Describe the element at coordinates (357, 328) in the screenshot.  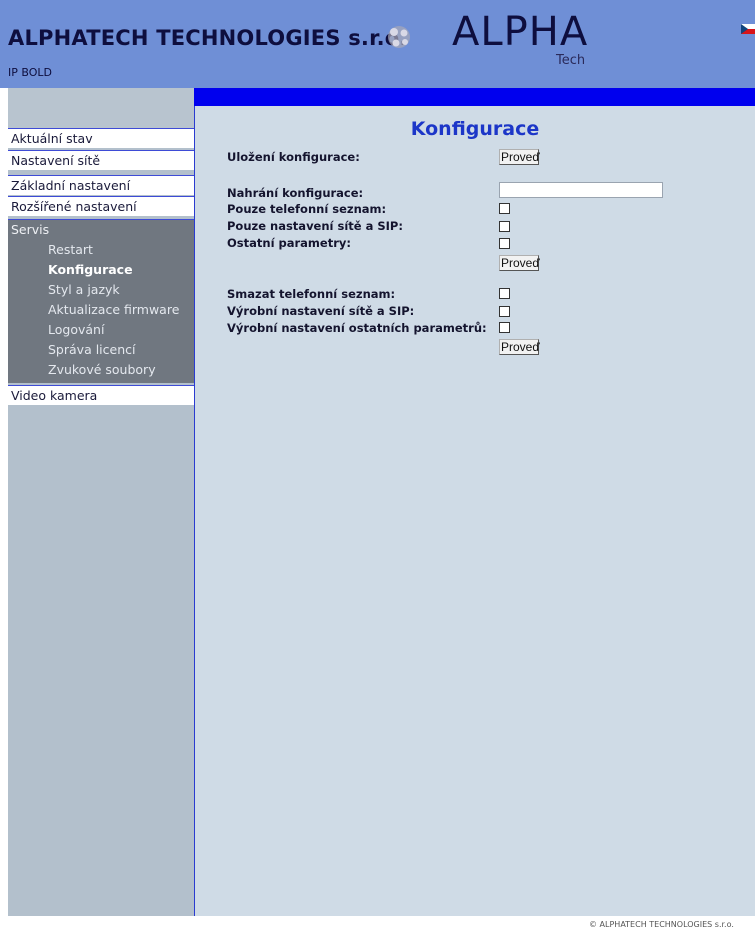
I see `factory-other-params-label: Výrobní nastavení ostatních parametrů:` at that location.